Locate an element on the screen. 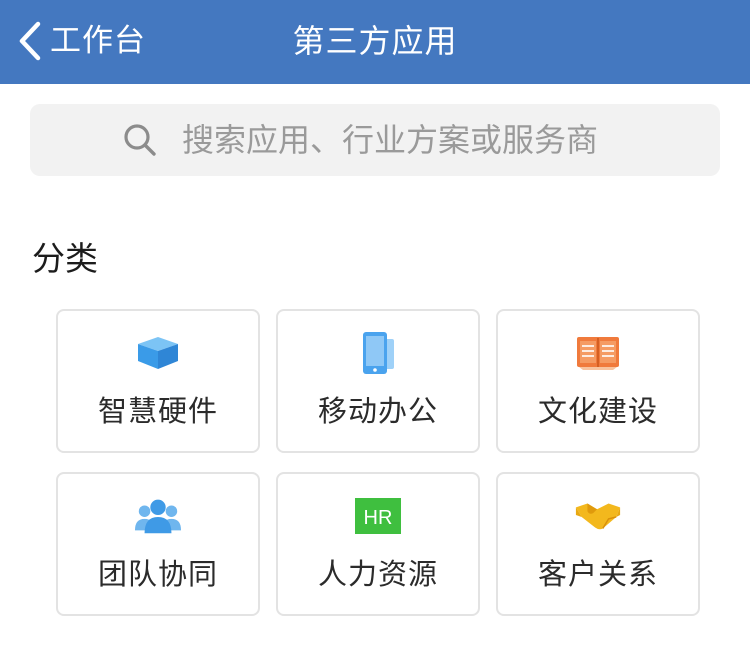 Image resolution: width=750 pixels, height=650 pixels. hr-icon-text: HR is located at coordinates (378, 518).